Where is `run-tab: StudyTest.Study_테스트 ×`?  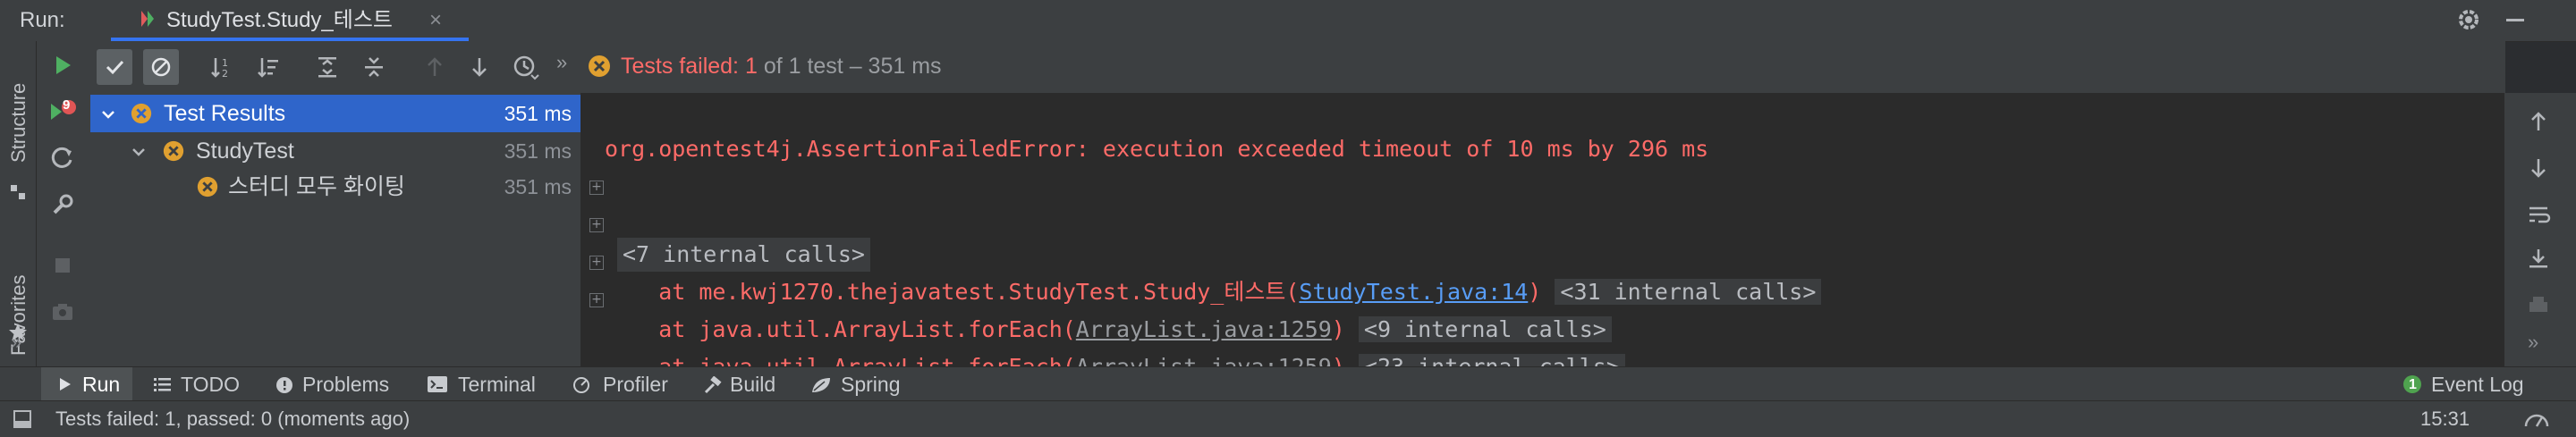 run-tab: StudyTest.Study_테스트 × is located at coordinates (290, 20).